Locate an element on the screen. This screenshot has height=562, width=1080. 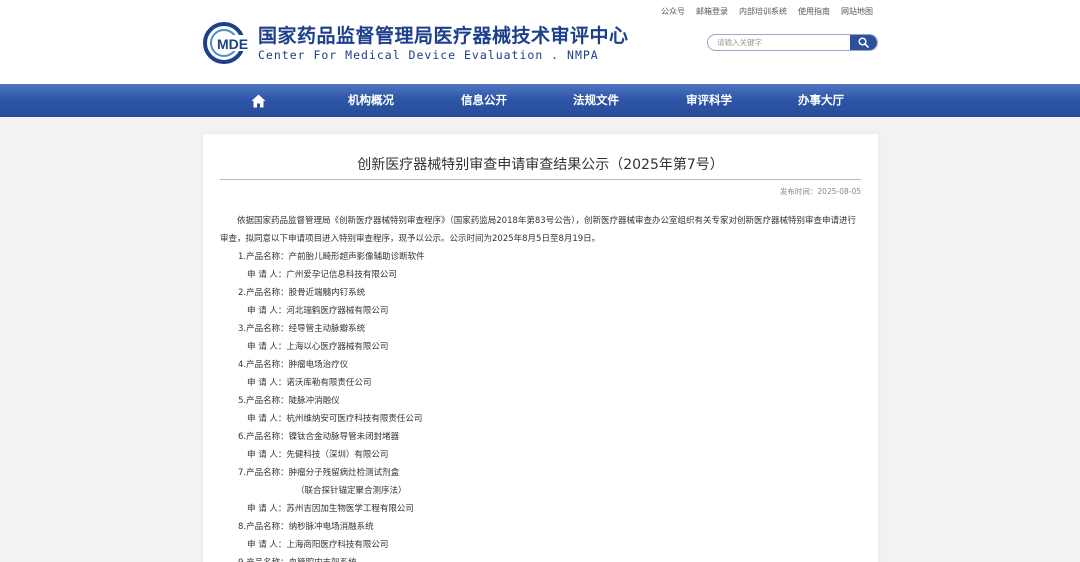
search-input is located at coordinates (779, 42).